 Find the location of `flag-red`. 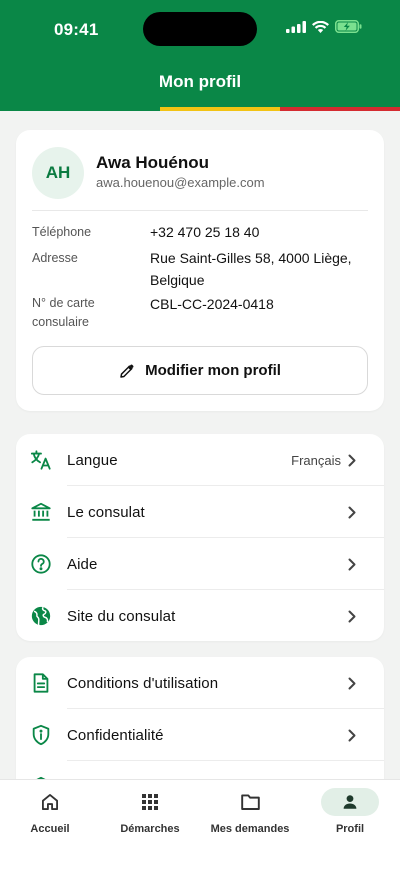

flag-red is located at coordinates (340, 109).